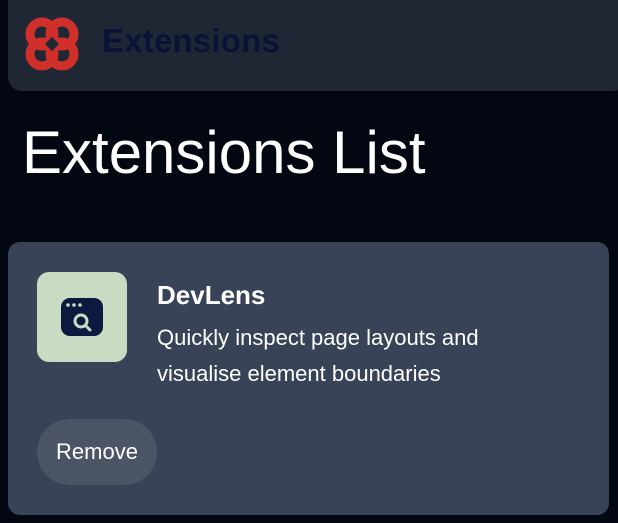 This screenshot has width=618, height=523. I want to click on extension-name: DevLens, so click(211, 295).